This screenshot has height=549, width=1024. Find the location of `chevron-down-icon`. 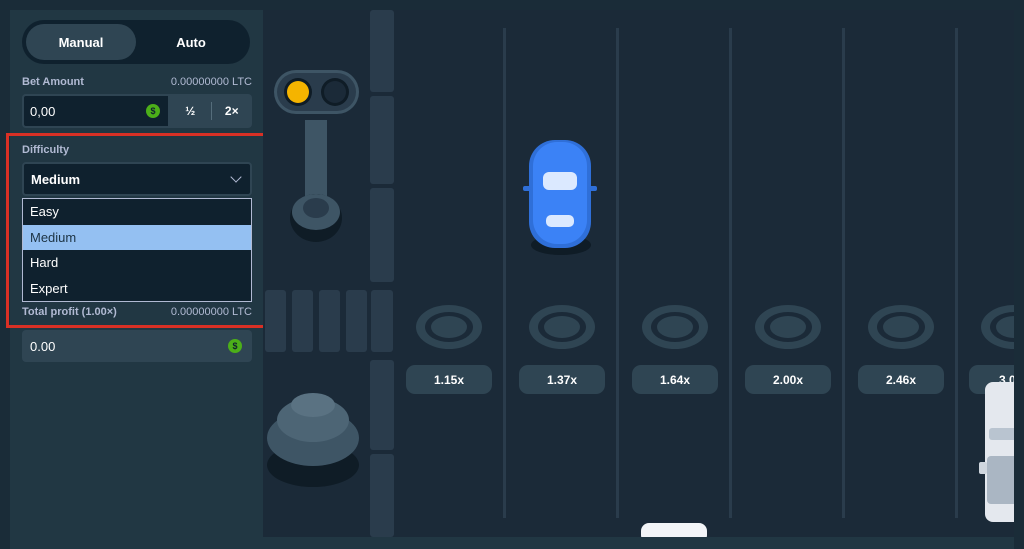

chevron-down-icon is located at coordinates (236, 177).